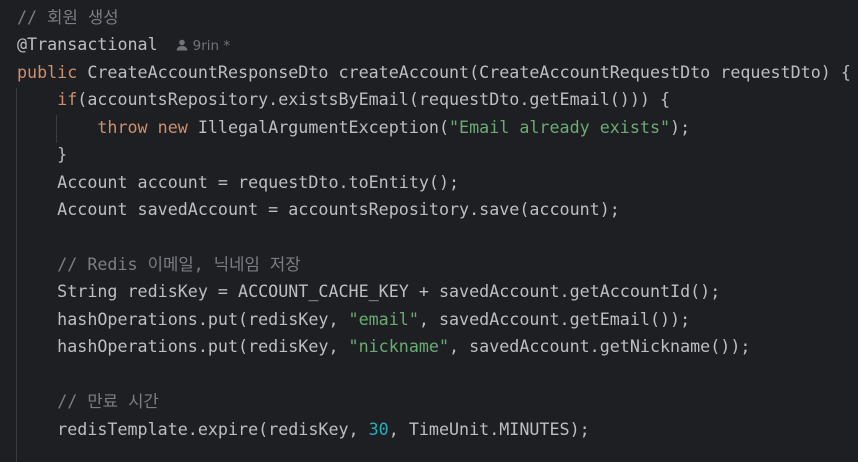 The height and width of the screenshot is (462, 858). What do you see at coordinates (434, 17) in the screenshot?
I see `code-line: // 회원 생성` at bounding box center [434, 17].